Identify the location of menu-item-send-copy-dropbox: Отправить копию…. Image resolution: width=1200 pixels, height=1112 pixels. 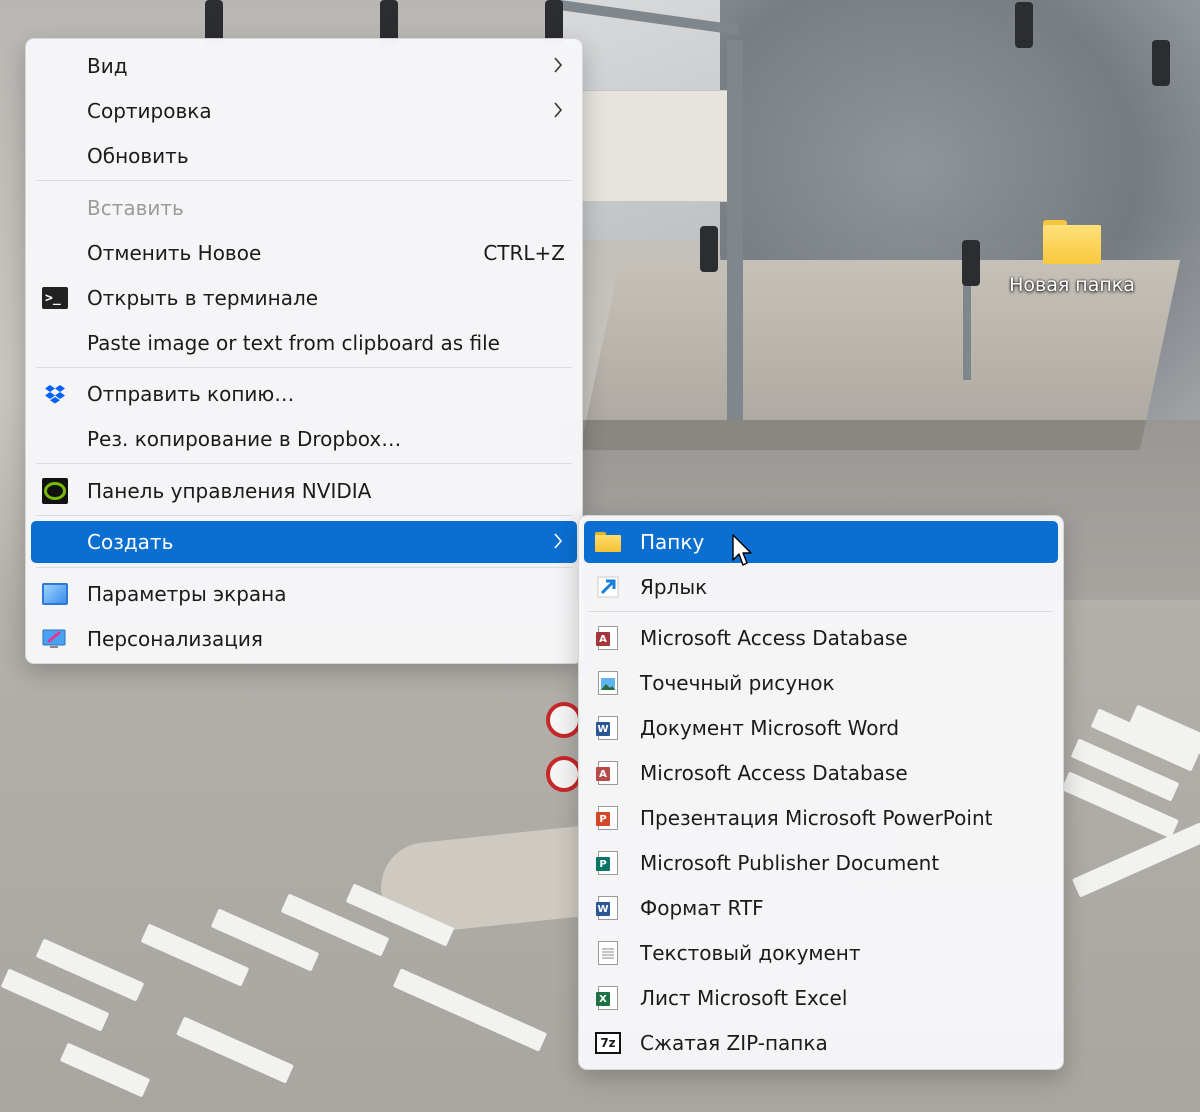
(304, 394).